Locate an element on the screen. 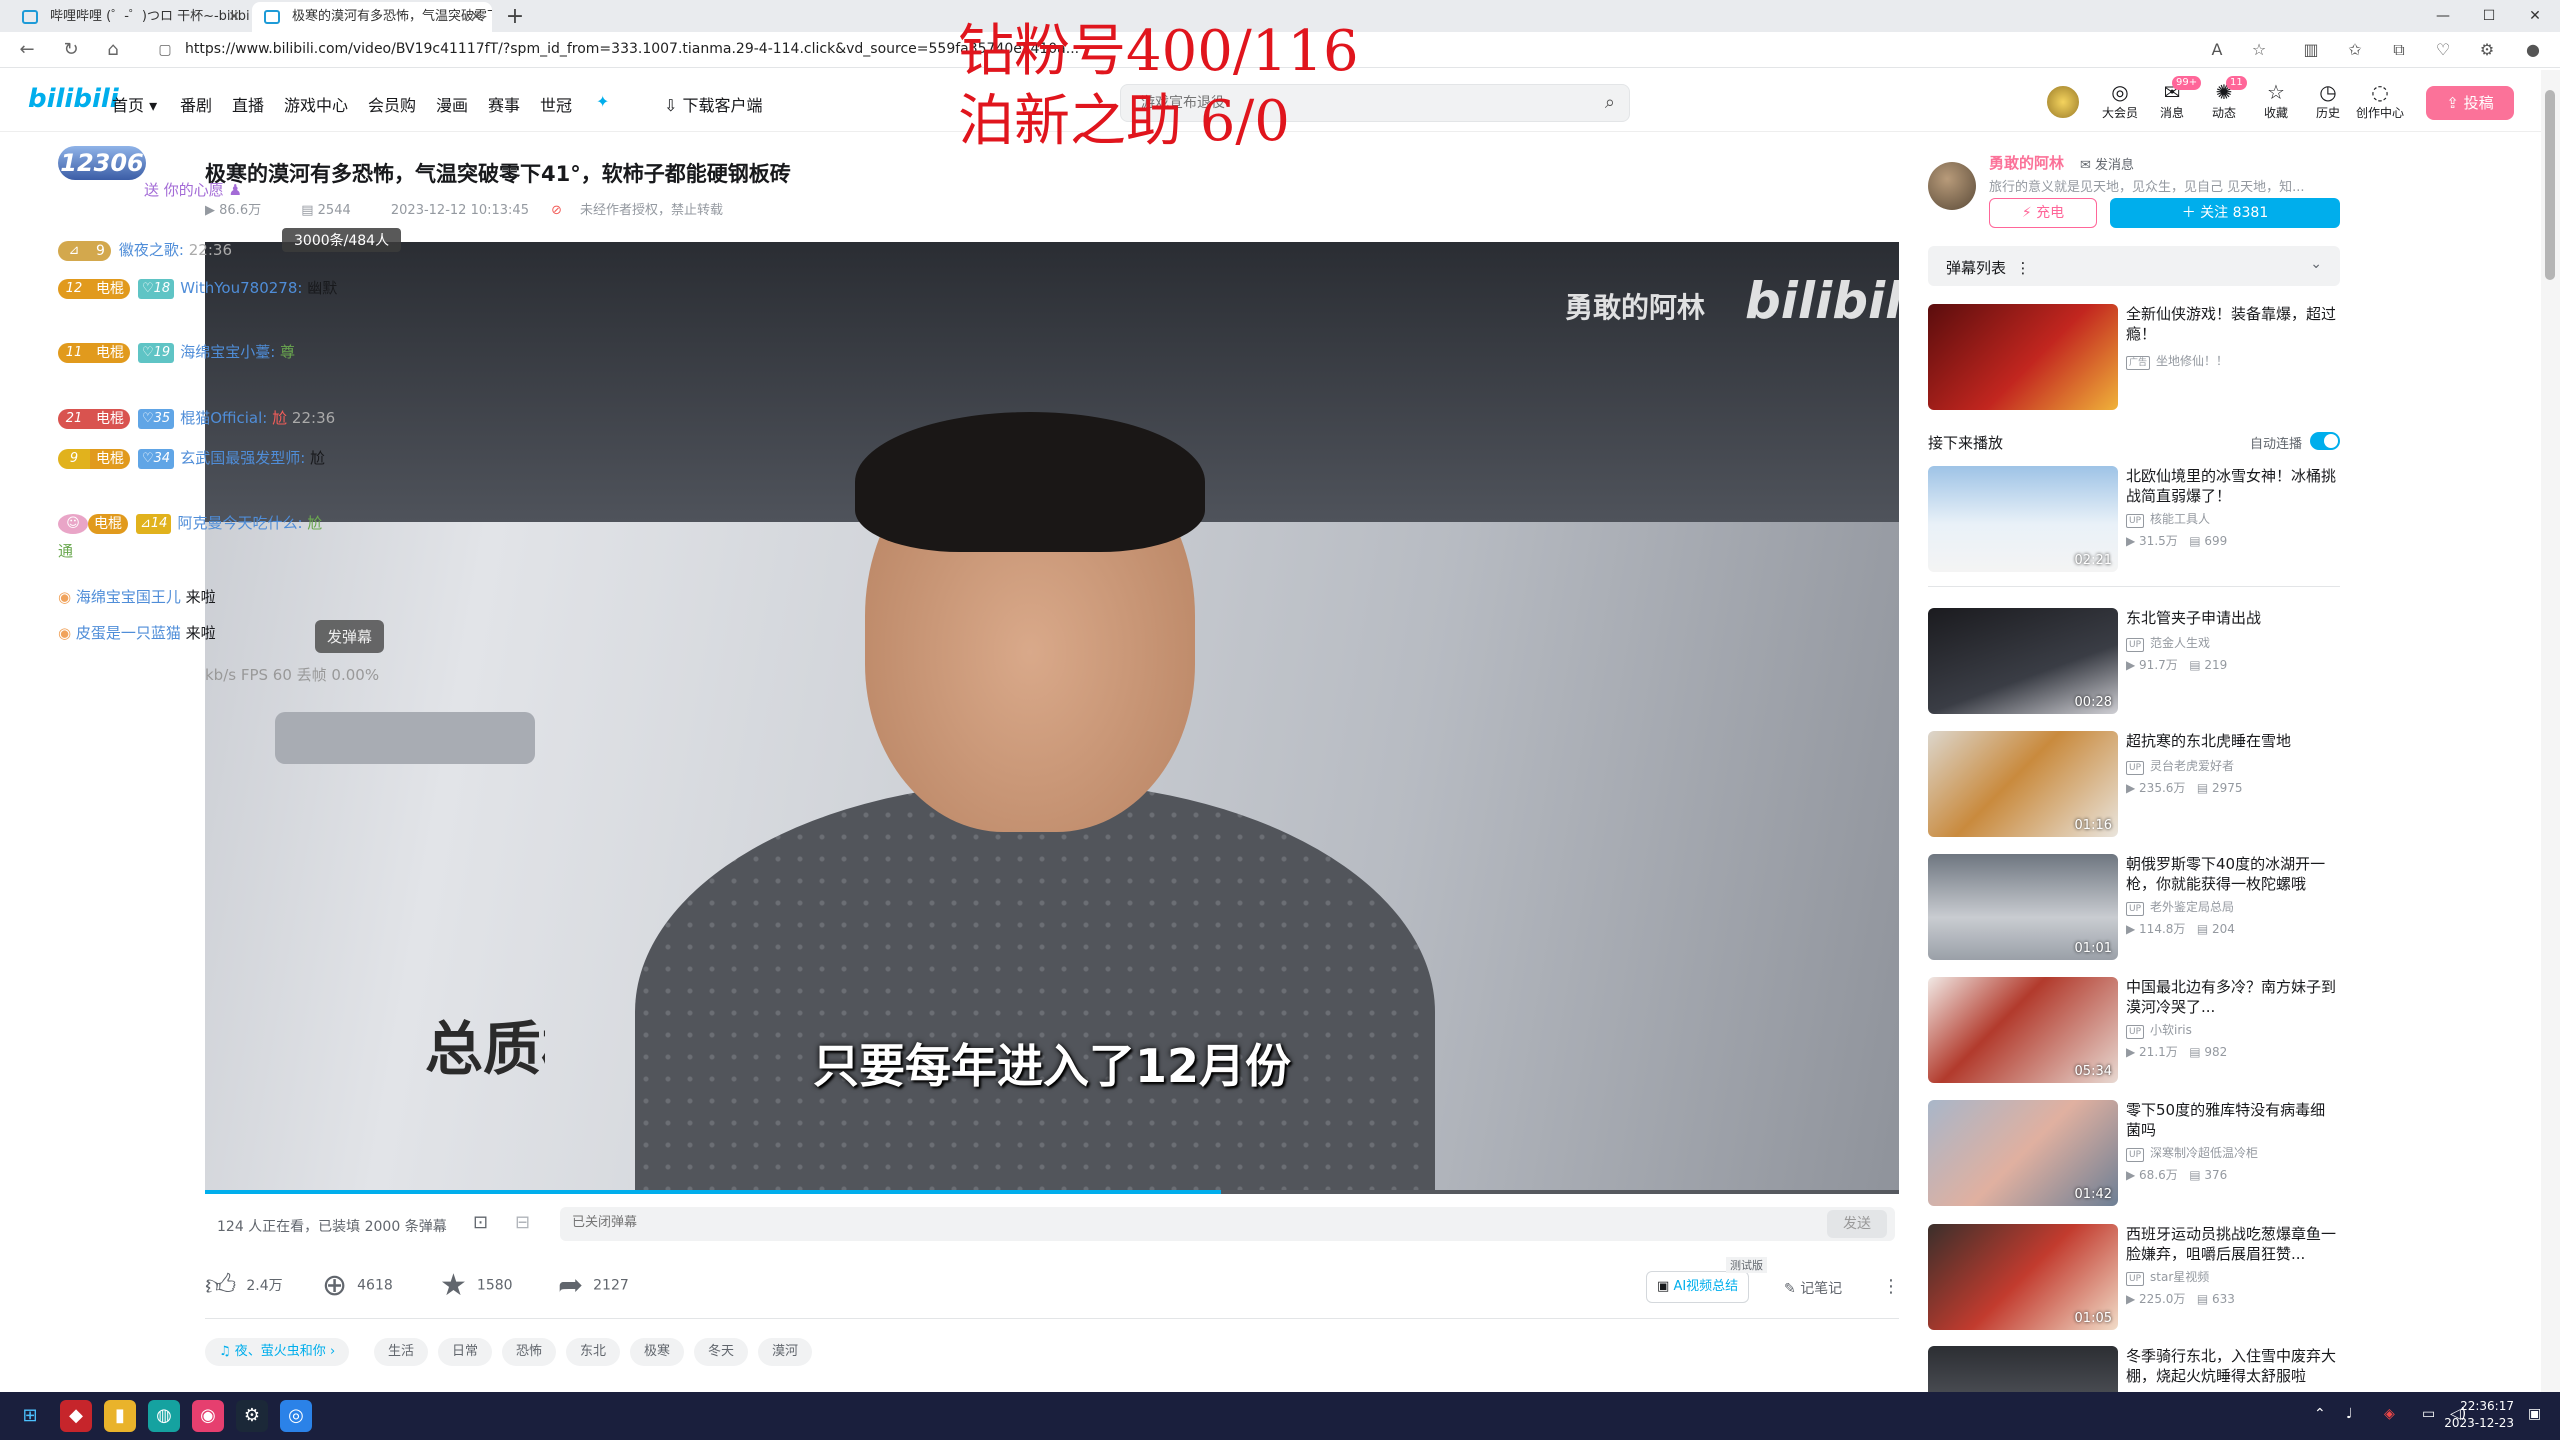  extensions-icon: ⚙ is located at coordinates (2487, 50).